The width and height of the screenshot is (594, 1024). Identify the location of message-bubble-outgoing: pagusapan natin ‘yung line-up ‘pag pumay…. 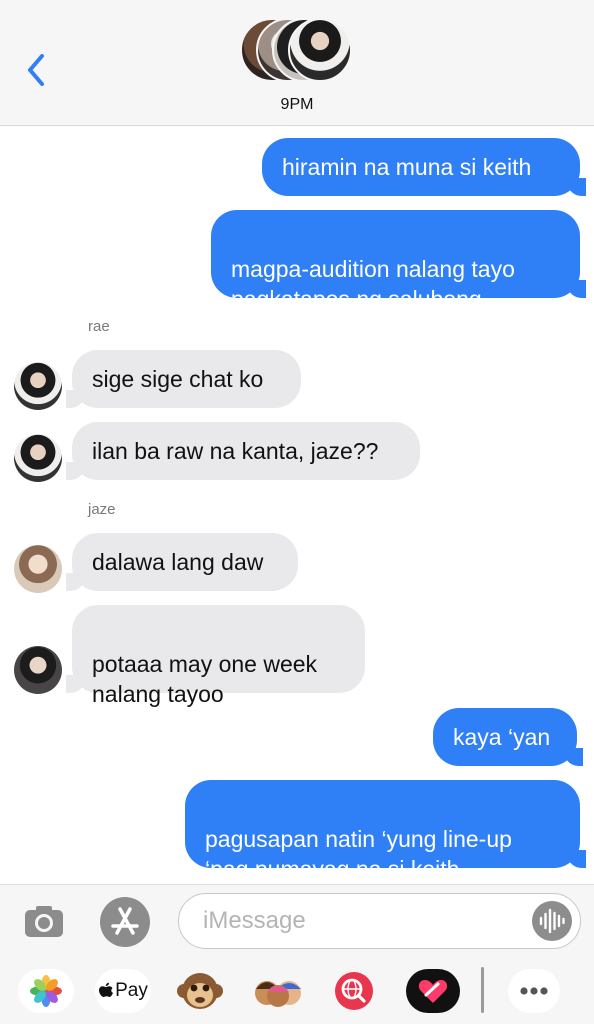
(385, 831).